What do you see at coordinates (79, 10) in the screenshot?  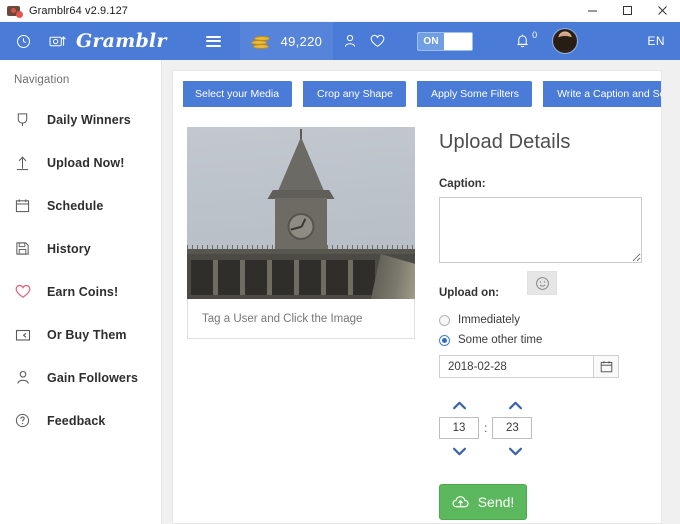 I see `window-title: Gramblr64 v2.9.127` at bounding box center [79, 10].